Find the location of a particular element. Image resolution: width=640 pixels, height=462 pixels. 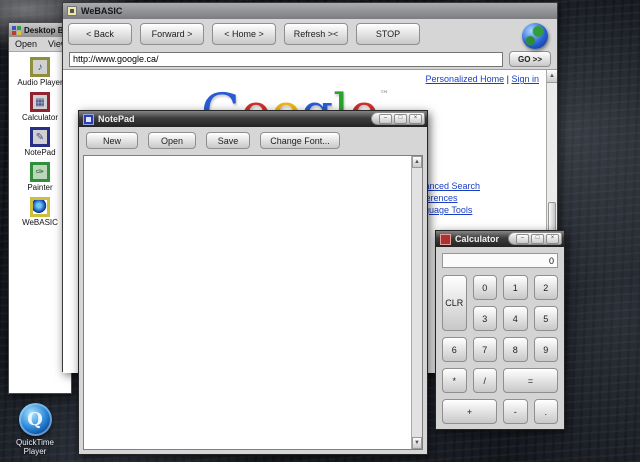

globe-spinner-icon is located at coordinates (535, 36).